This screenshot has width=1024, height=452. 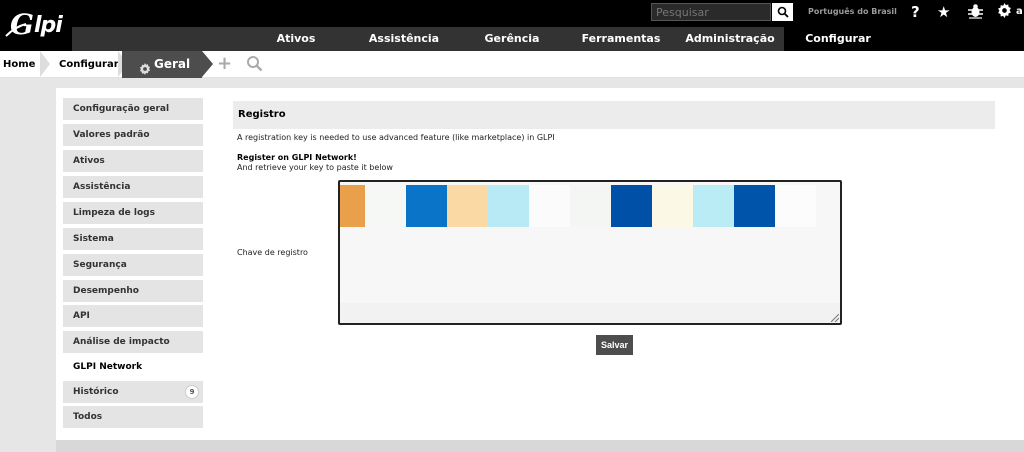 What do you see at coordinates (133, 135) in the screenshot?
I see `sidebar-item-valores-padrao: Valores padrão` at bounding box center [133, 135].